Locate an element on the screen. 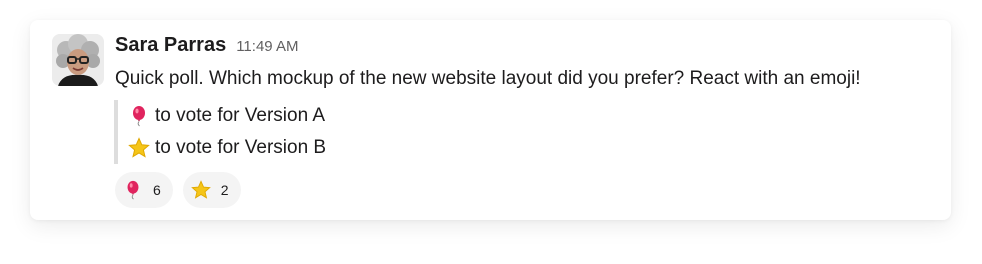 This screenshot has height=264, width=982. quote-line-text: to vote for Version A is located at coordinates (240, 115).